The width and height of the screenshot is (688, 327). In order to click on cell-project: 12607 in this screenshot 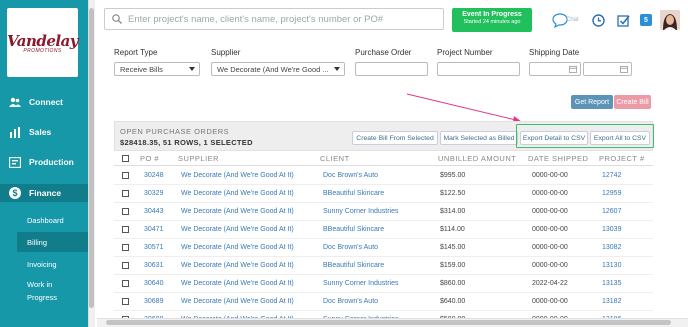, I will do `click(611, 211)`.